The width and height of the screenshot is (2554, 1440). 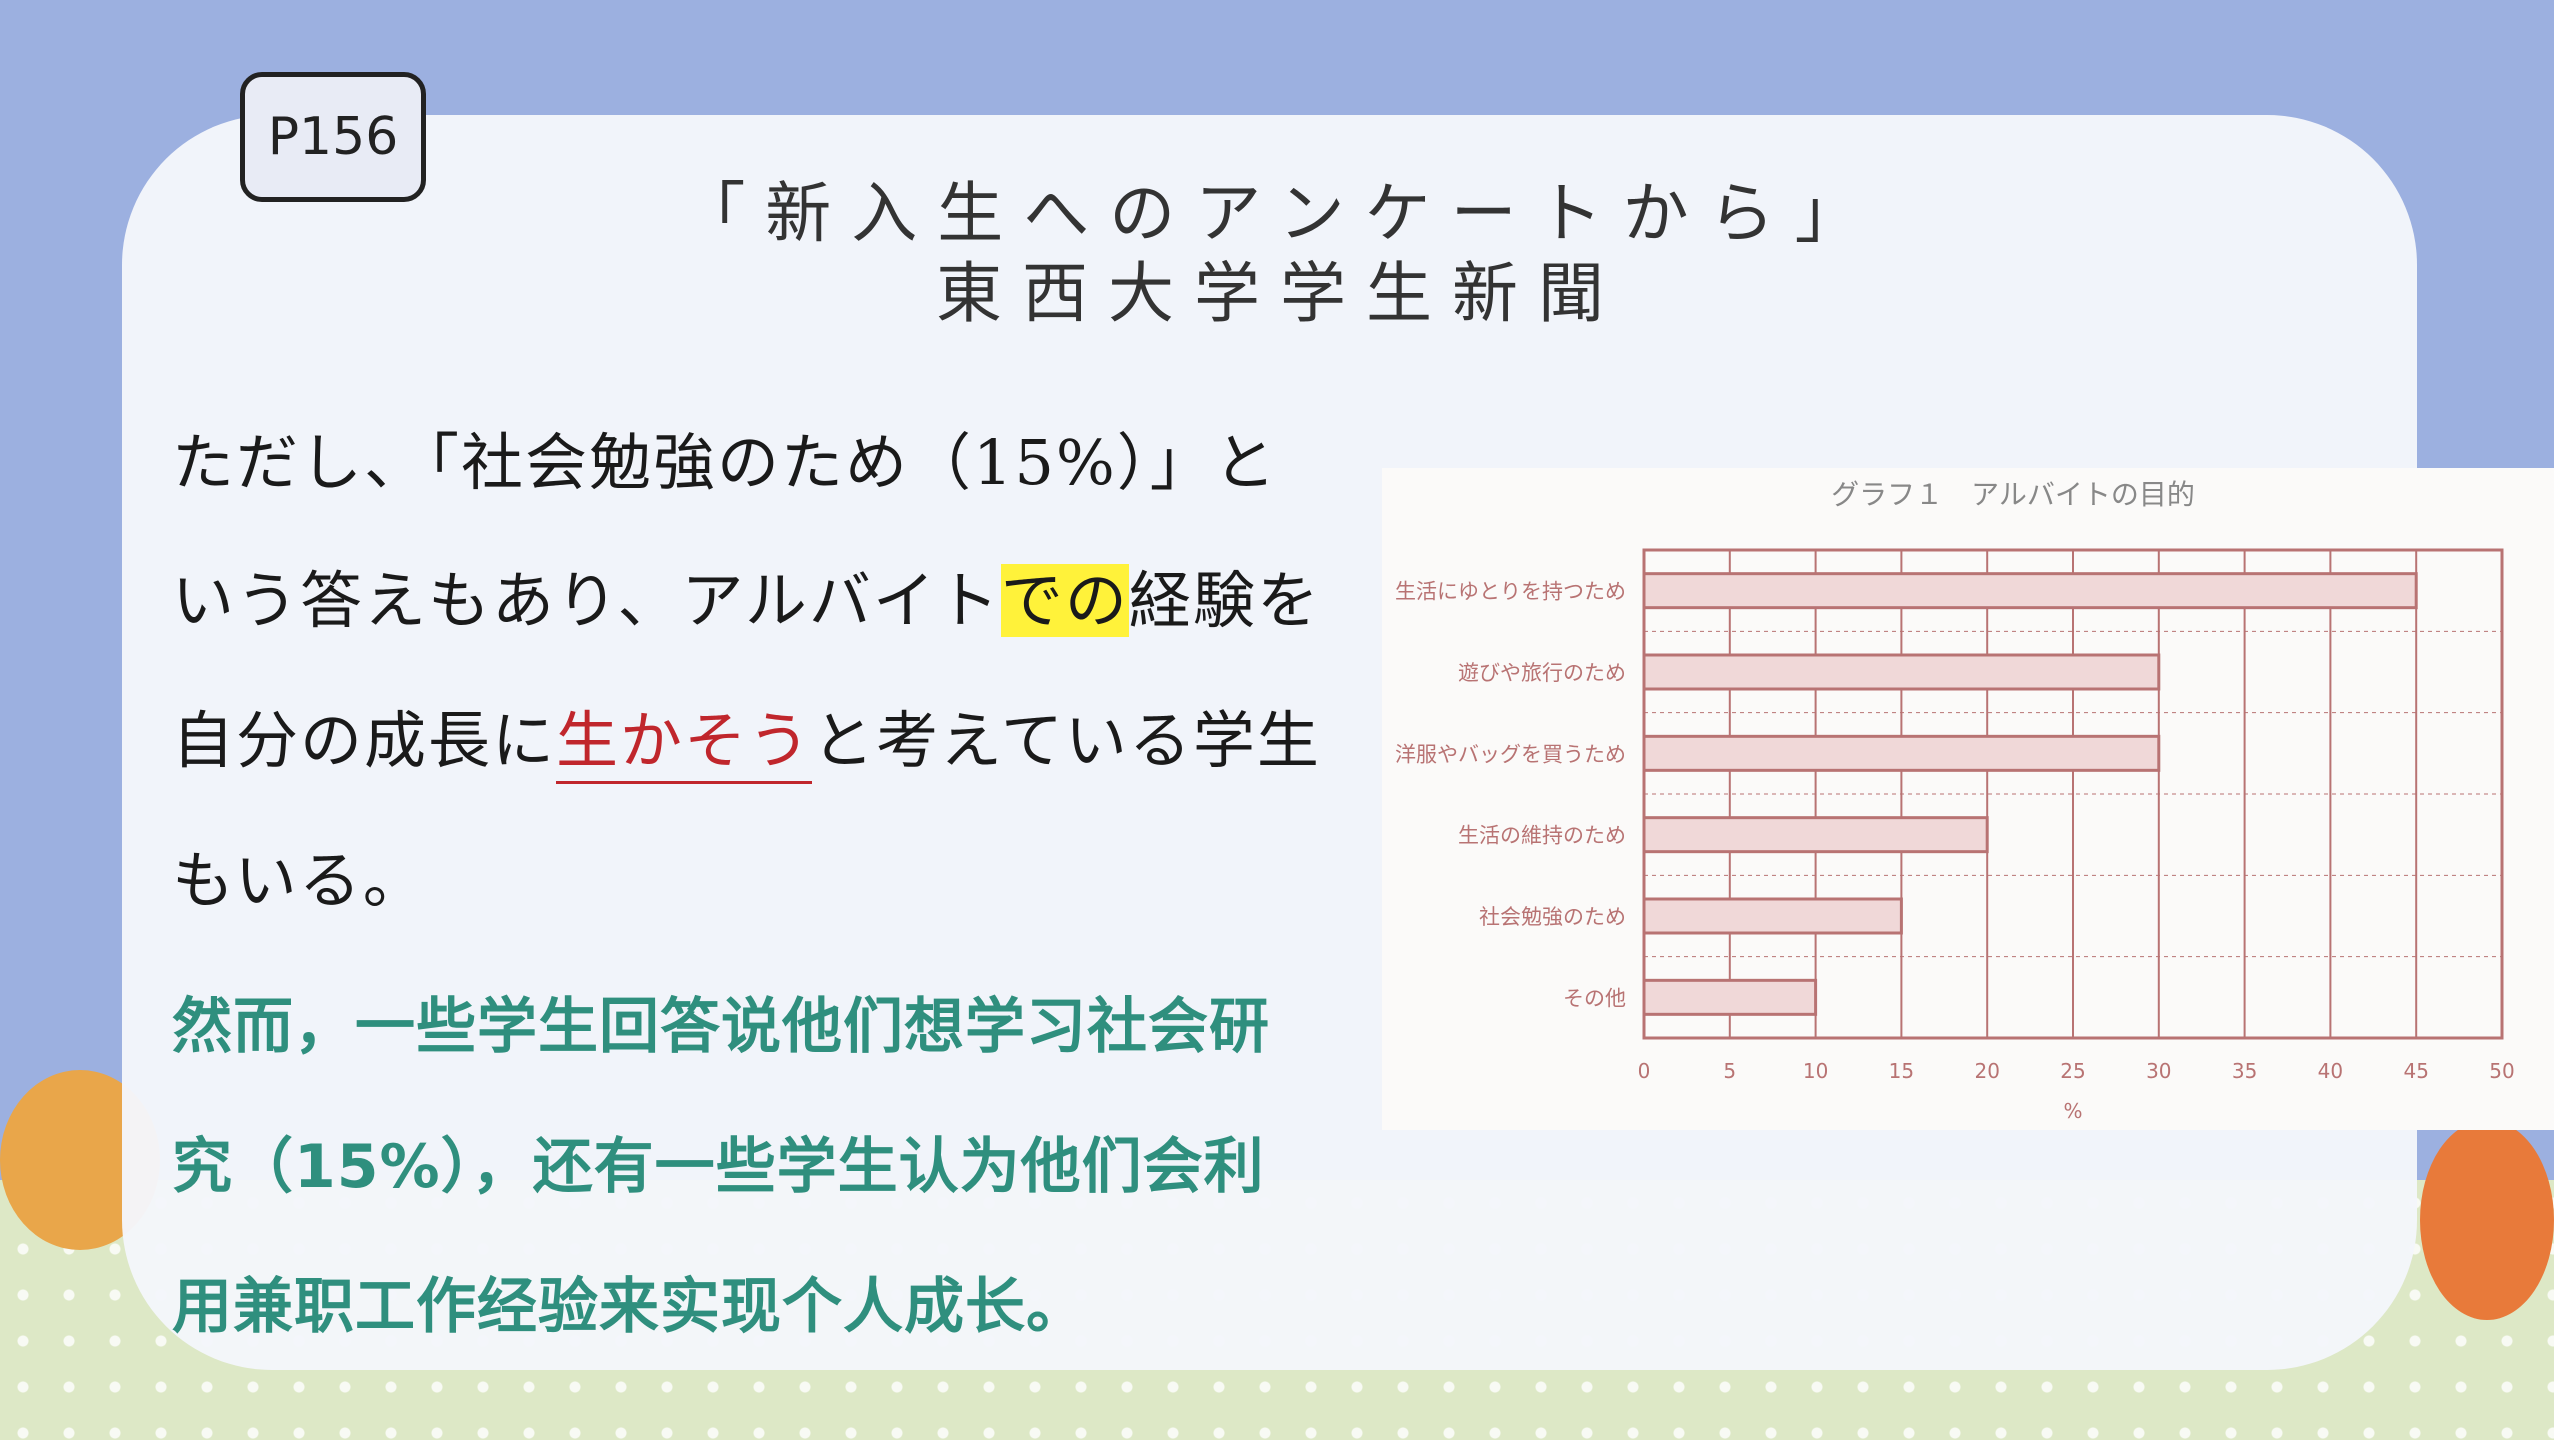 I want to click on x-tick-label: 45, so click(x=2415, y=1071).